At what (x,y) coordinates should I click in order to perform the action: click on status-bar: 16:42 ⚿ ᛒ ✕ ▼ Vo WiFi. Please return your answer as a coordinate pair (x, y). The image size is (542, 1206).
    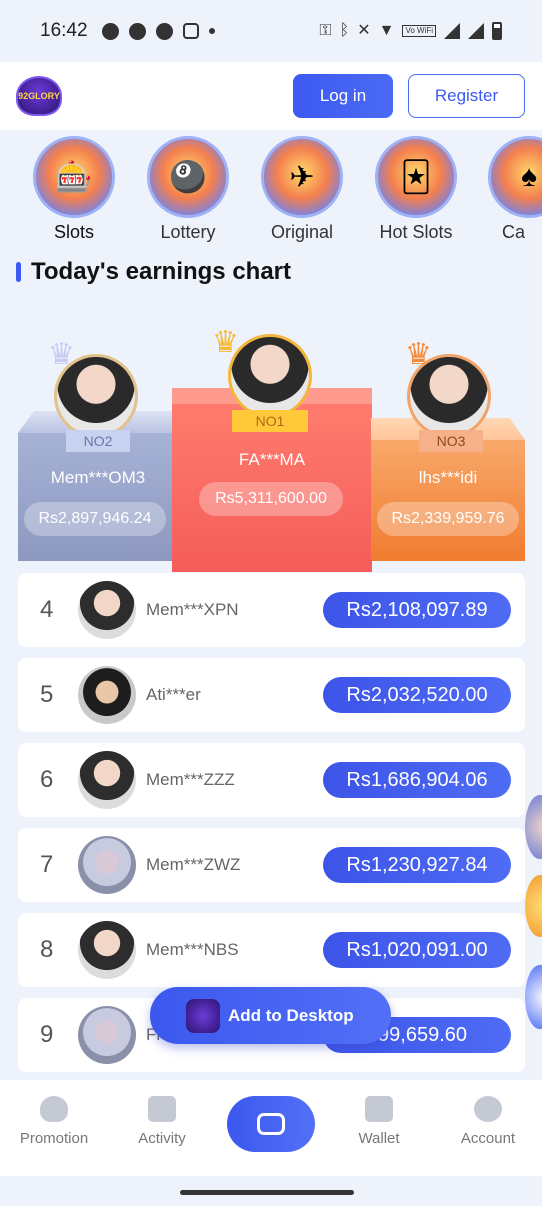
    Looking at the image, I should click on (271, 31).